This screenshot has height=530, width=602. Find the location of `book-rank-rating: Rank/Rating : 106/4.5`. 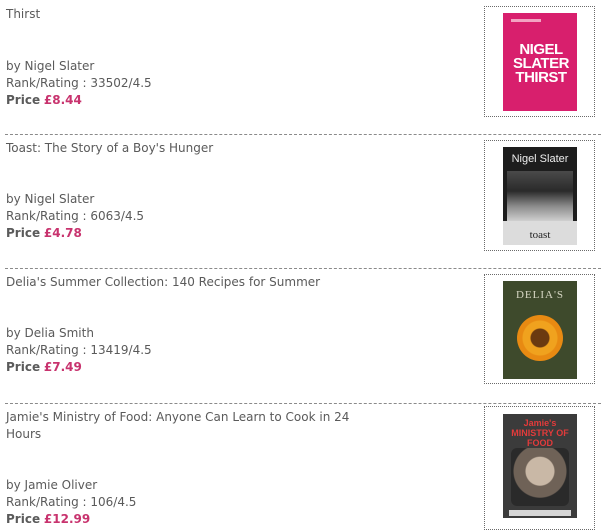

book-rank-rating: Rank/Rating : 106/4.5 is located at coordinates (71, 502).